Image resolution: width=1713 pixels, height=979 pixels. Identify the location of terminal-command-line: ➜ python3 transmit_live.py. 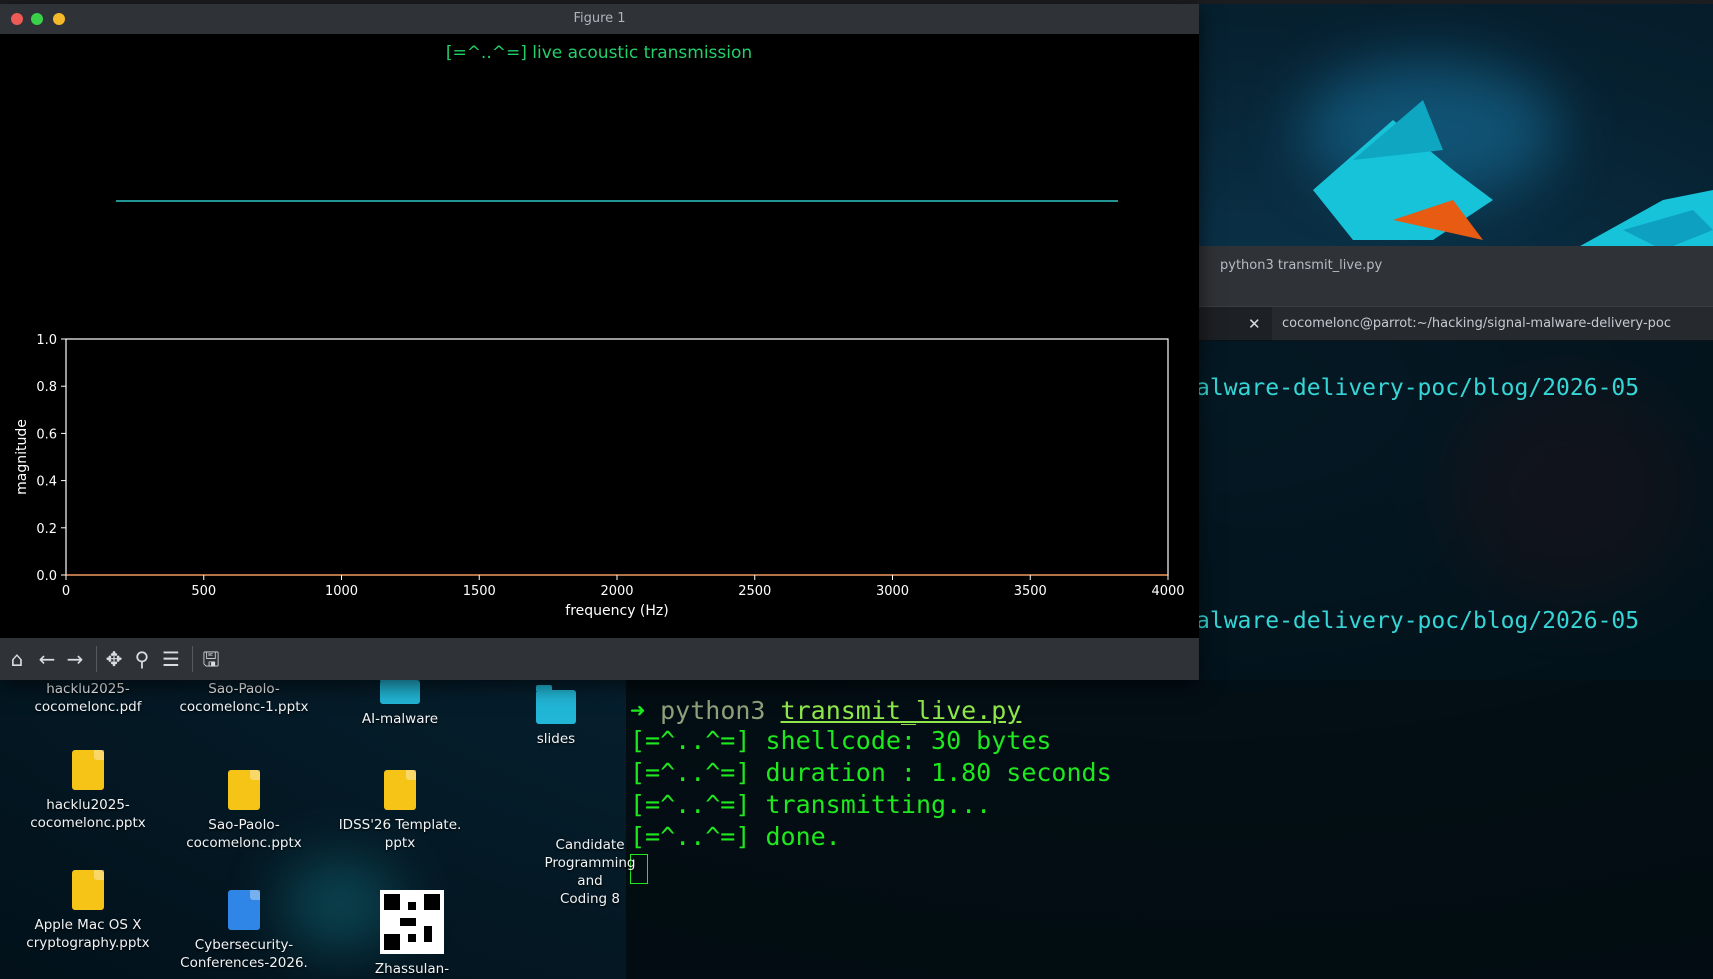
(825, 710).